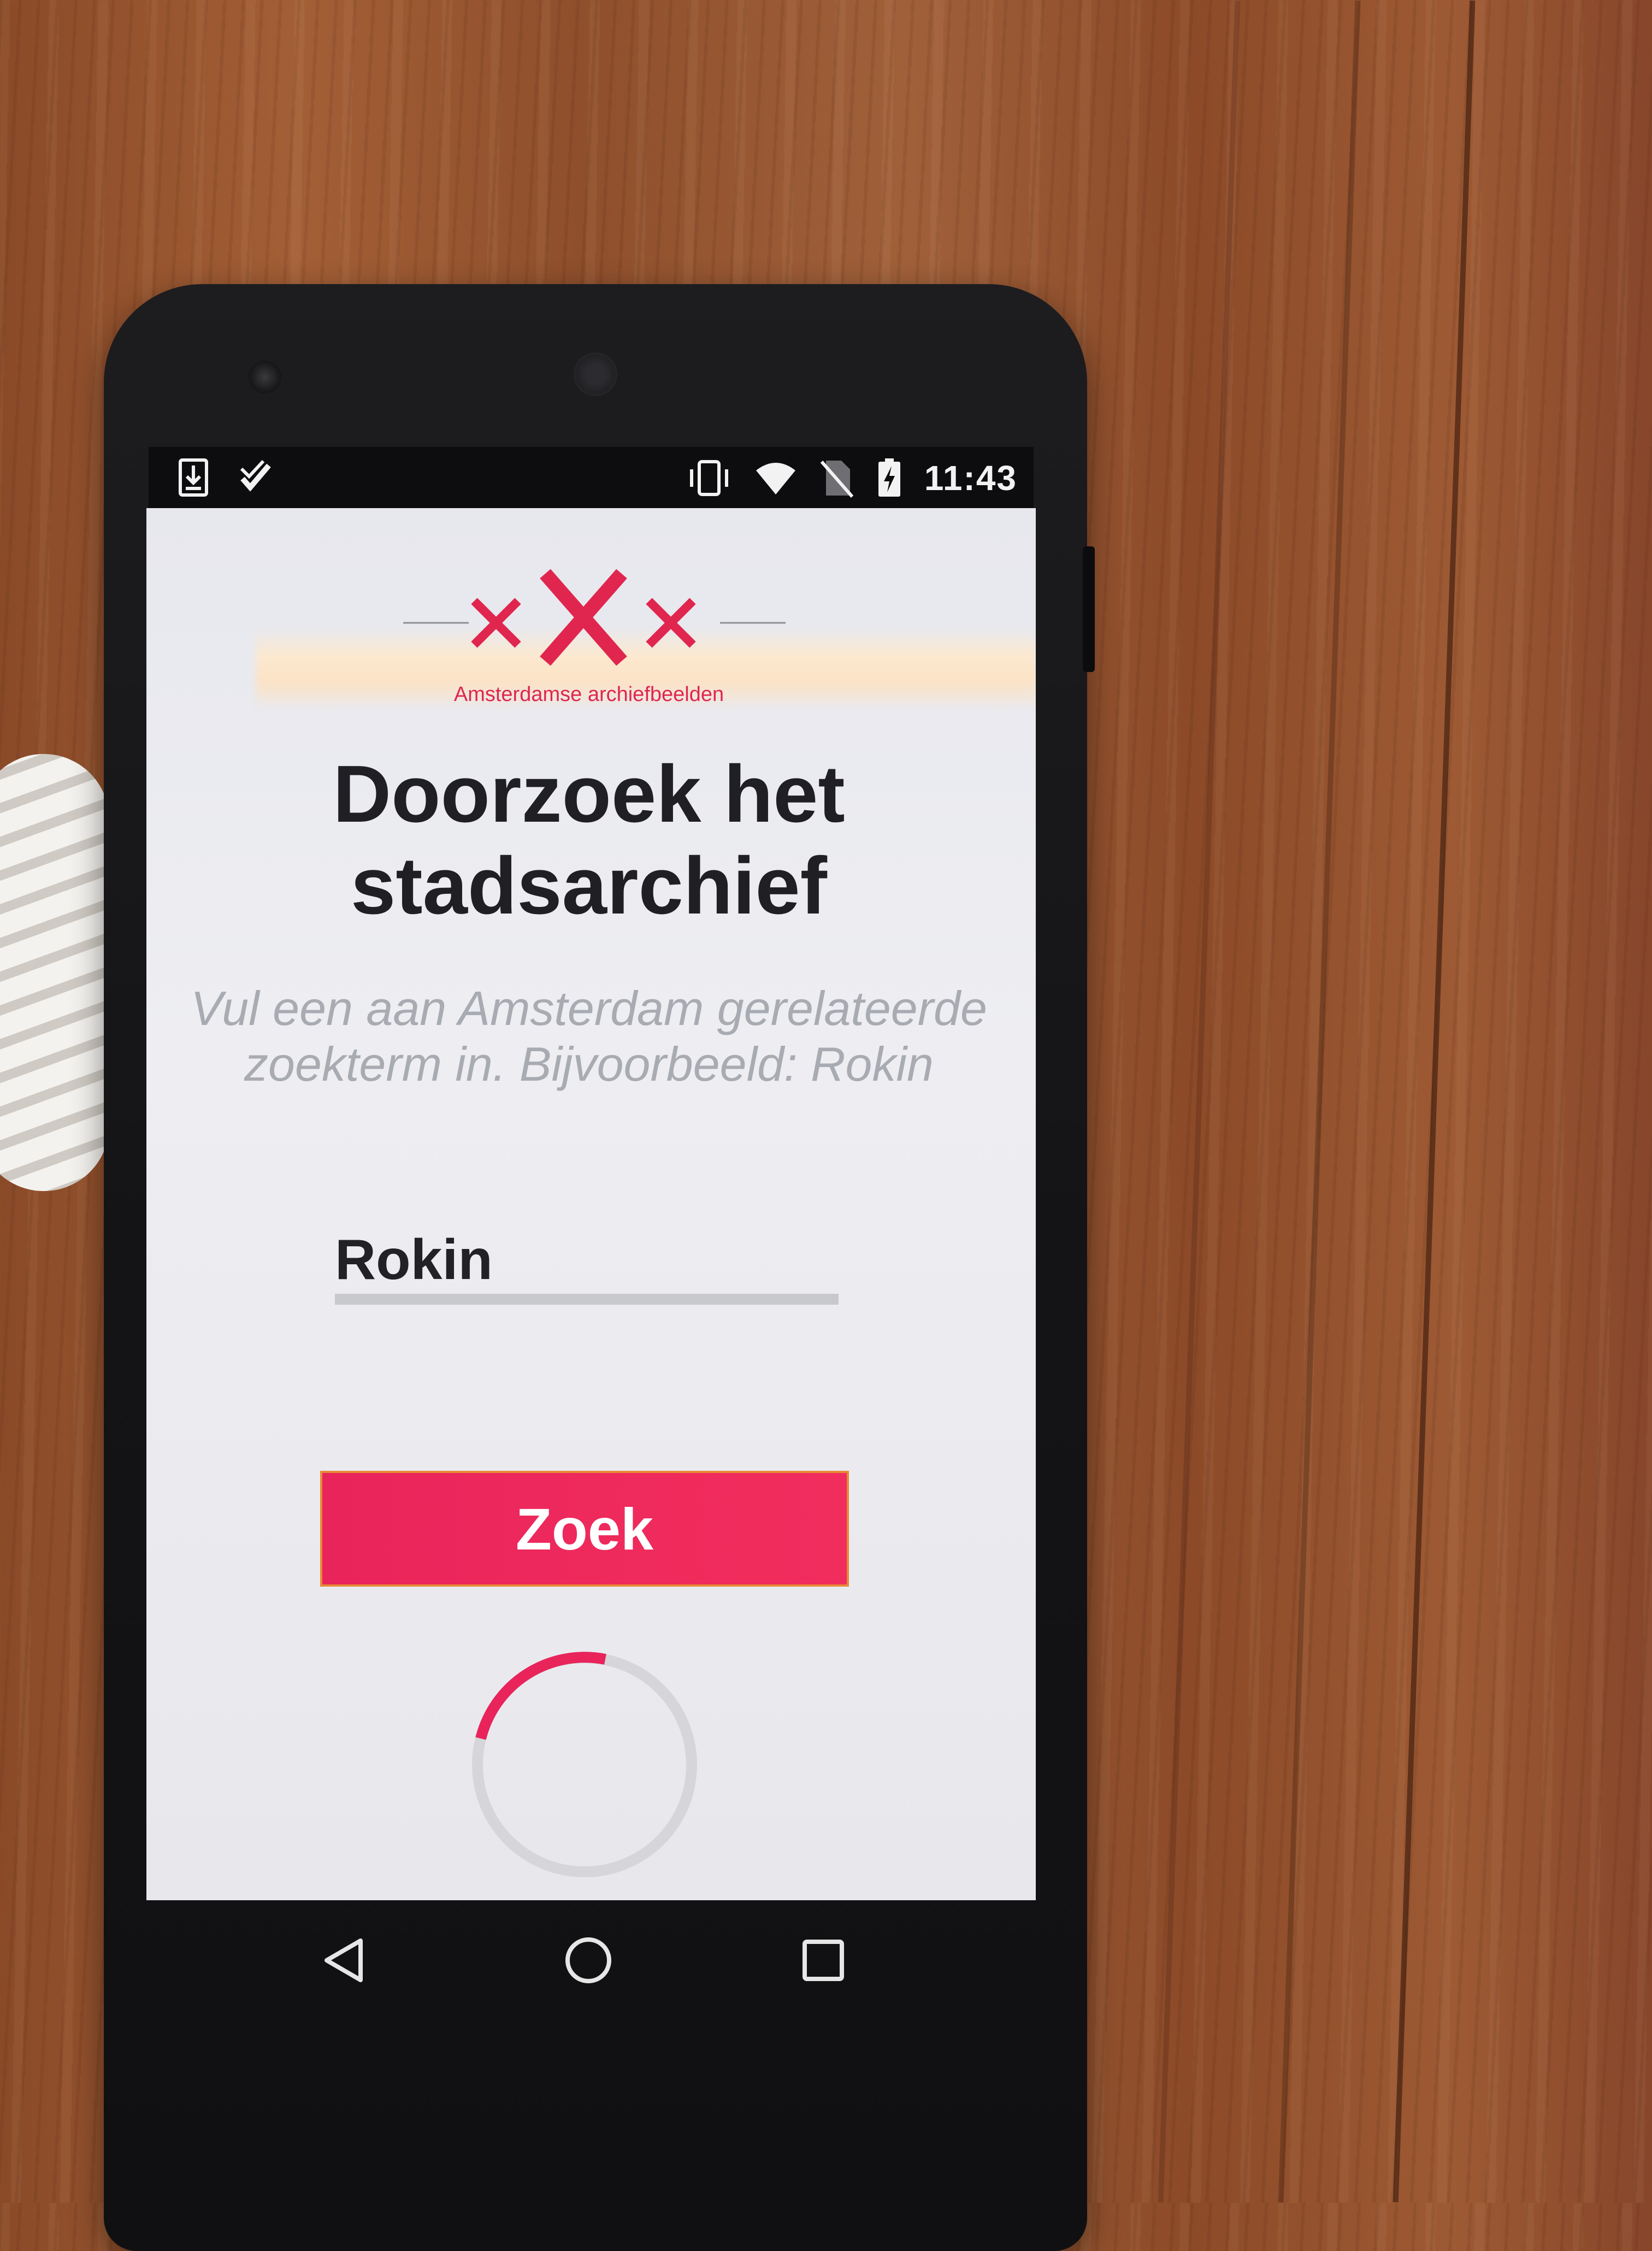  What do you see at coordinates (586, 1260) in the screenshot?
I see `search-input` at bounding box center [586, 1260].